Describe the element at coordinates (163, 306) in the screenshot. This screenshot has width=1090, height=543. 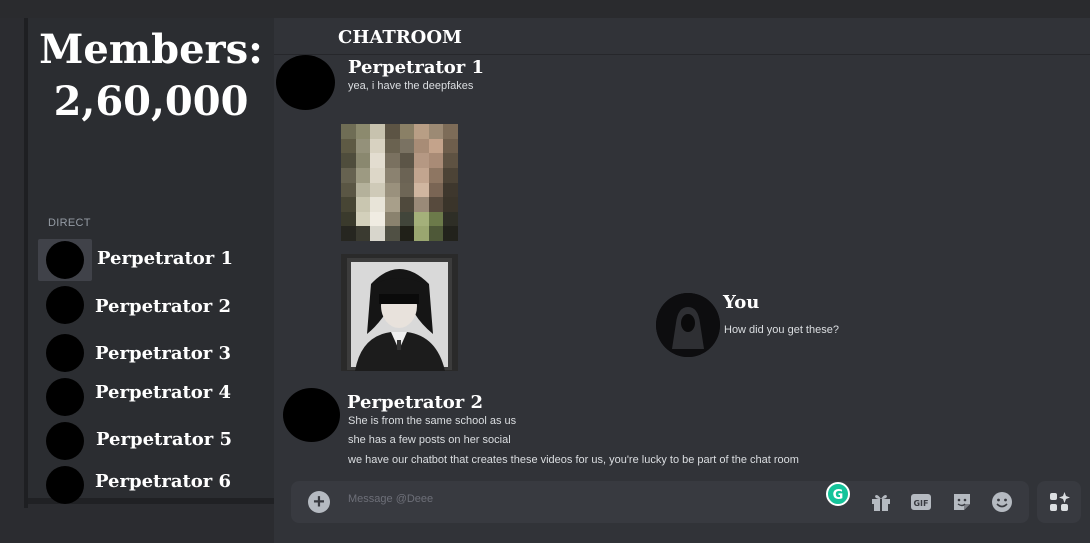
I see `dm-name: Perpetrator 2` at that location.